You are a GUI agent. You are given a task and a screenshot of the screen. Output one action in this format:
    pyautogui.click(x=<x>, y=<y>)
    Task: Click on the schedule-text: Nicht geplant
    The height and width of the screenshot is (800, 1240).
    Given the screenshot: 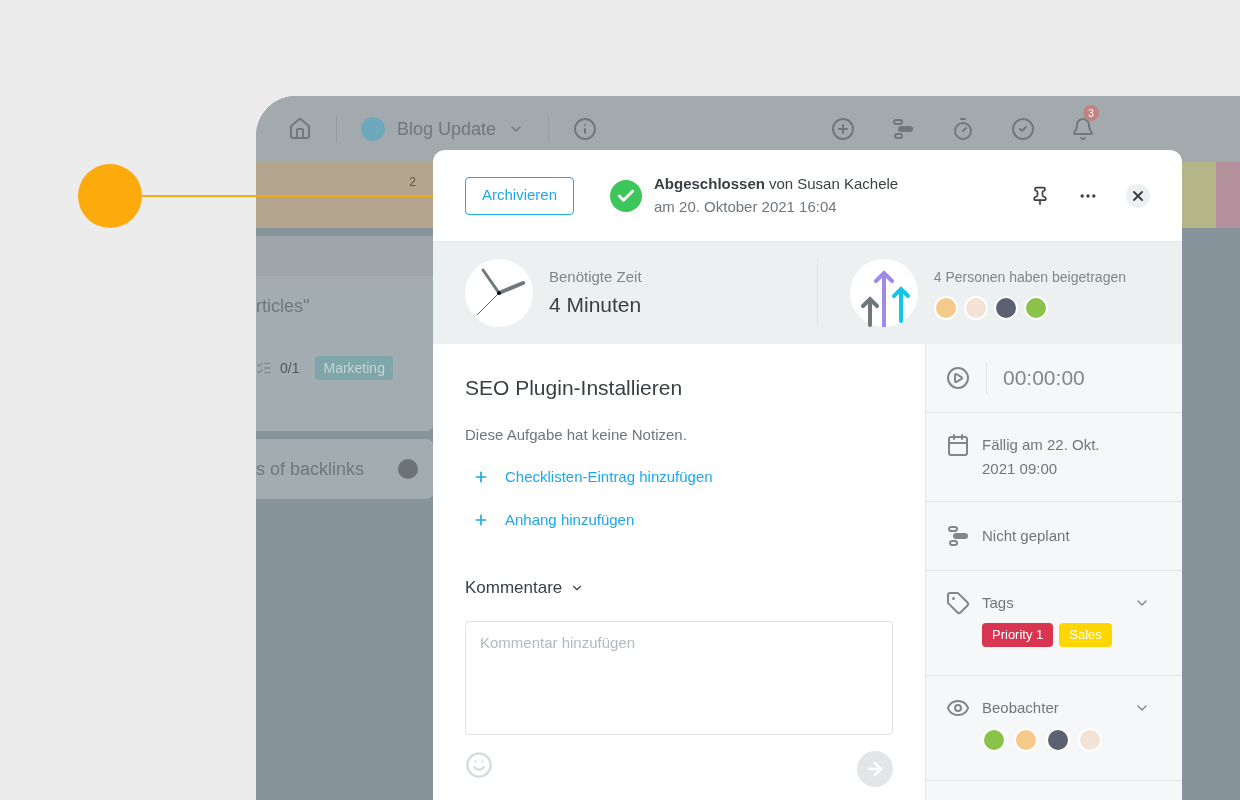 What is the action you would take?
    pyautogui.click(x=1026, y=536)
    